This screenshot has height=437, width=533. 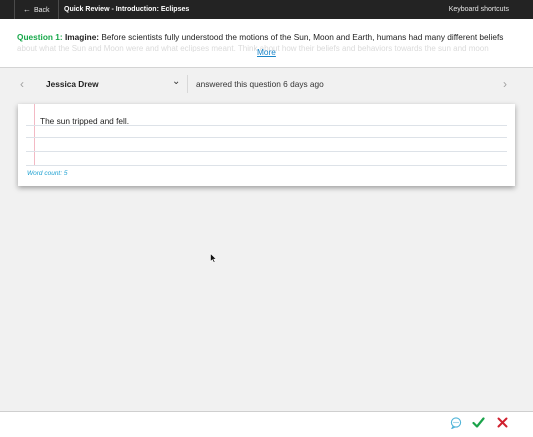 What do you see at coordinates (479, 9) in the screenshot?
I see `keyboard-shortcuts-link: Keyboard shortcuts` at bounding box center [479, 9].